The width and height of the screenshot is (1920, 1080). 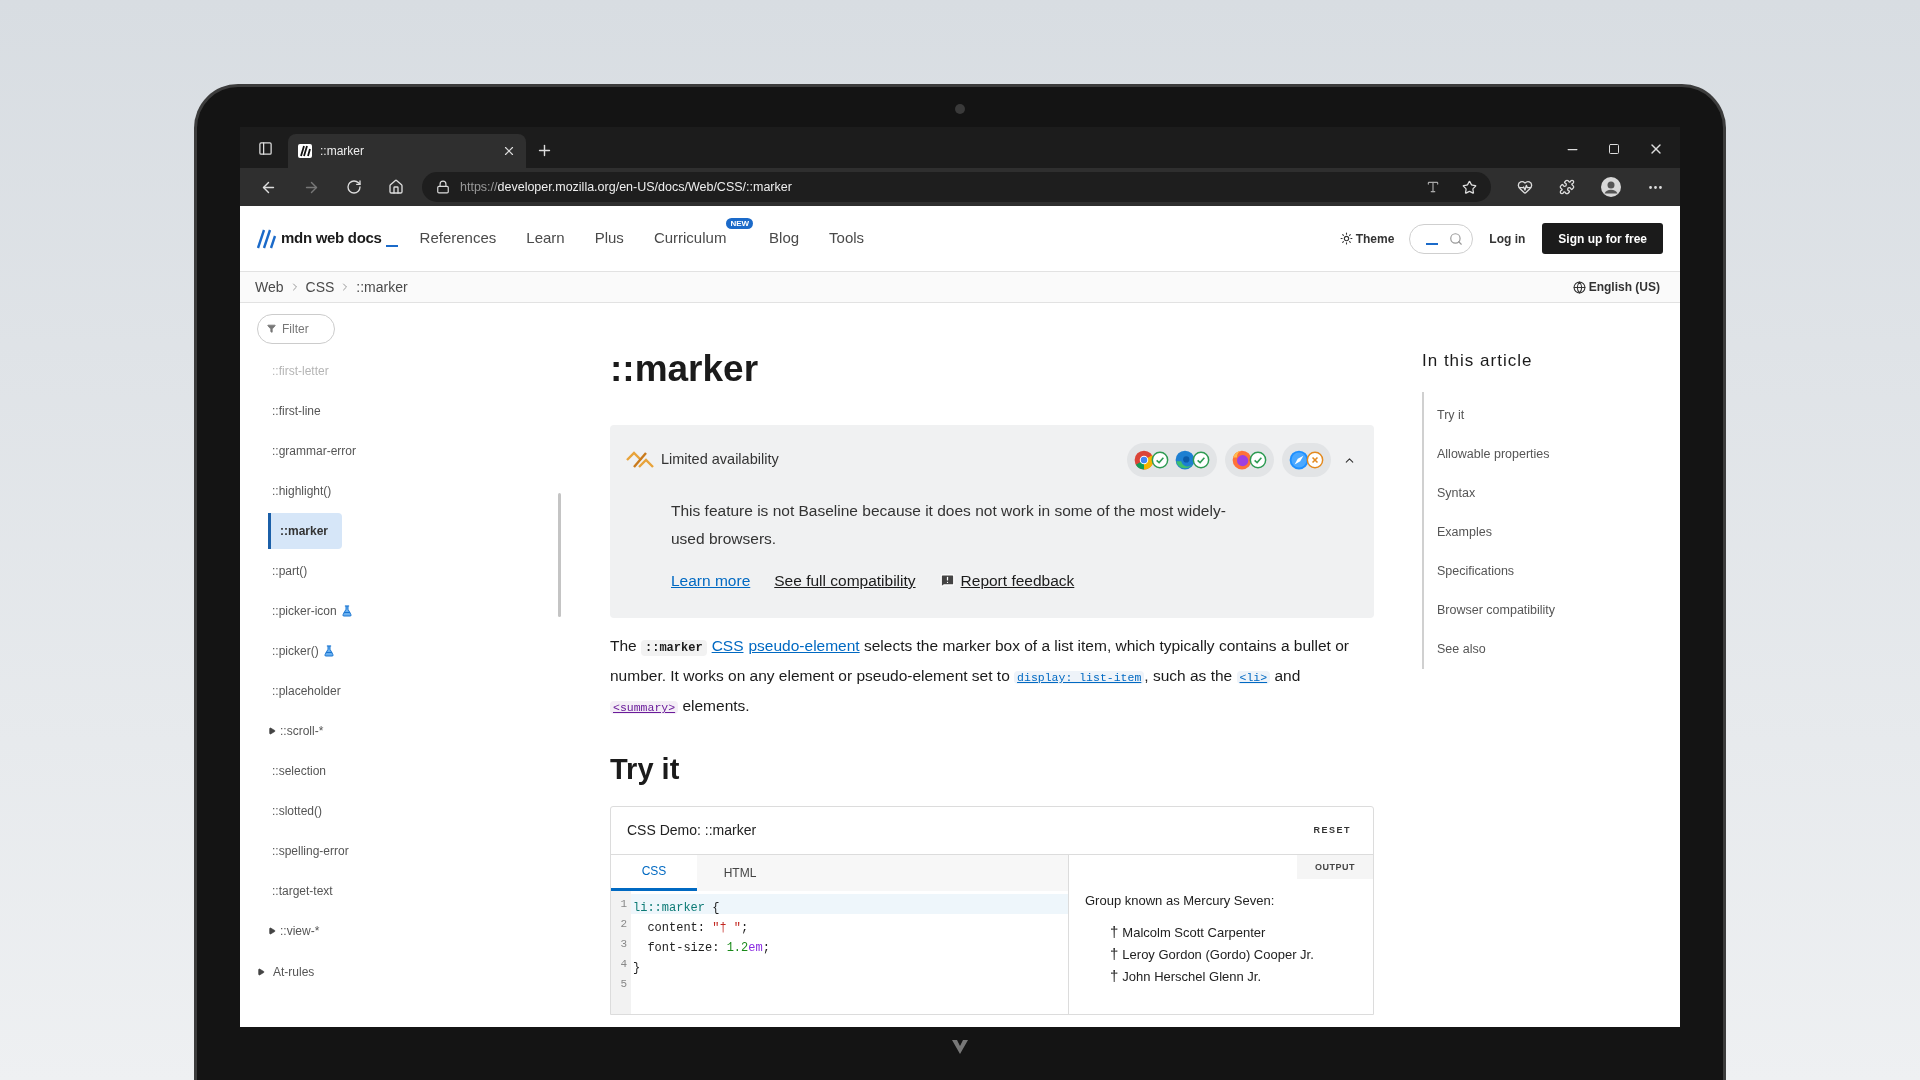 I want to click on editor-tab: HTML, so click(x=740, y=872).